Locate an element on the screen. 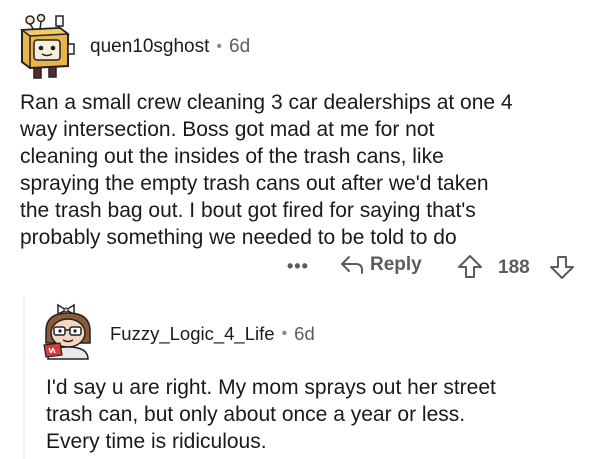 The height and width of the screenshot is (459, 599). upvote-button is located at coordinates (470, 269).